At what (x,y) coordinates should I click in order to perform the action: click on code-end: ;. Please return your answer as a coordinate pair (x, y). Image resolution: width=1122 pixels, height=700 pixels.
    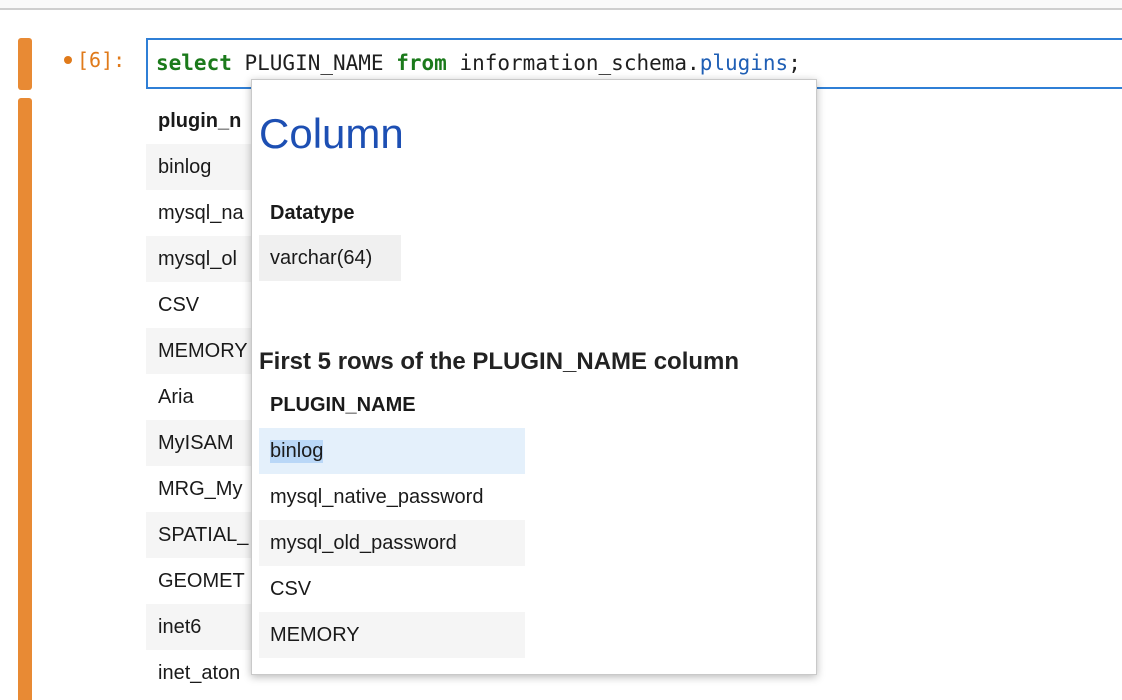
    Looking at the image, I should click on (794, 63).